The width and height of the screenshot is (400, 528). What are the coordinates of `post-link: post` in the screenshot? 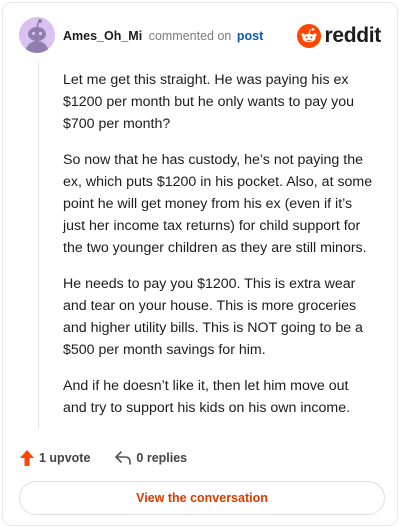 It's located at (250, 36).